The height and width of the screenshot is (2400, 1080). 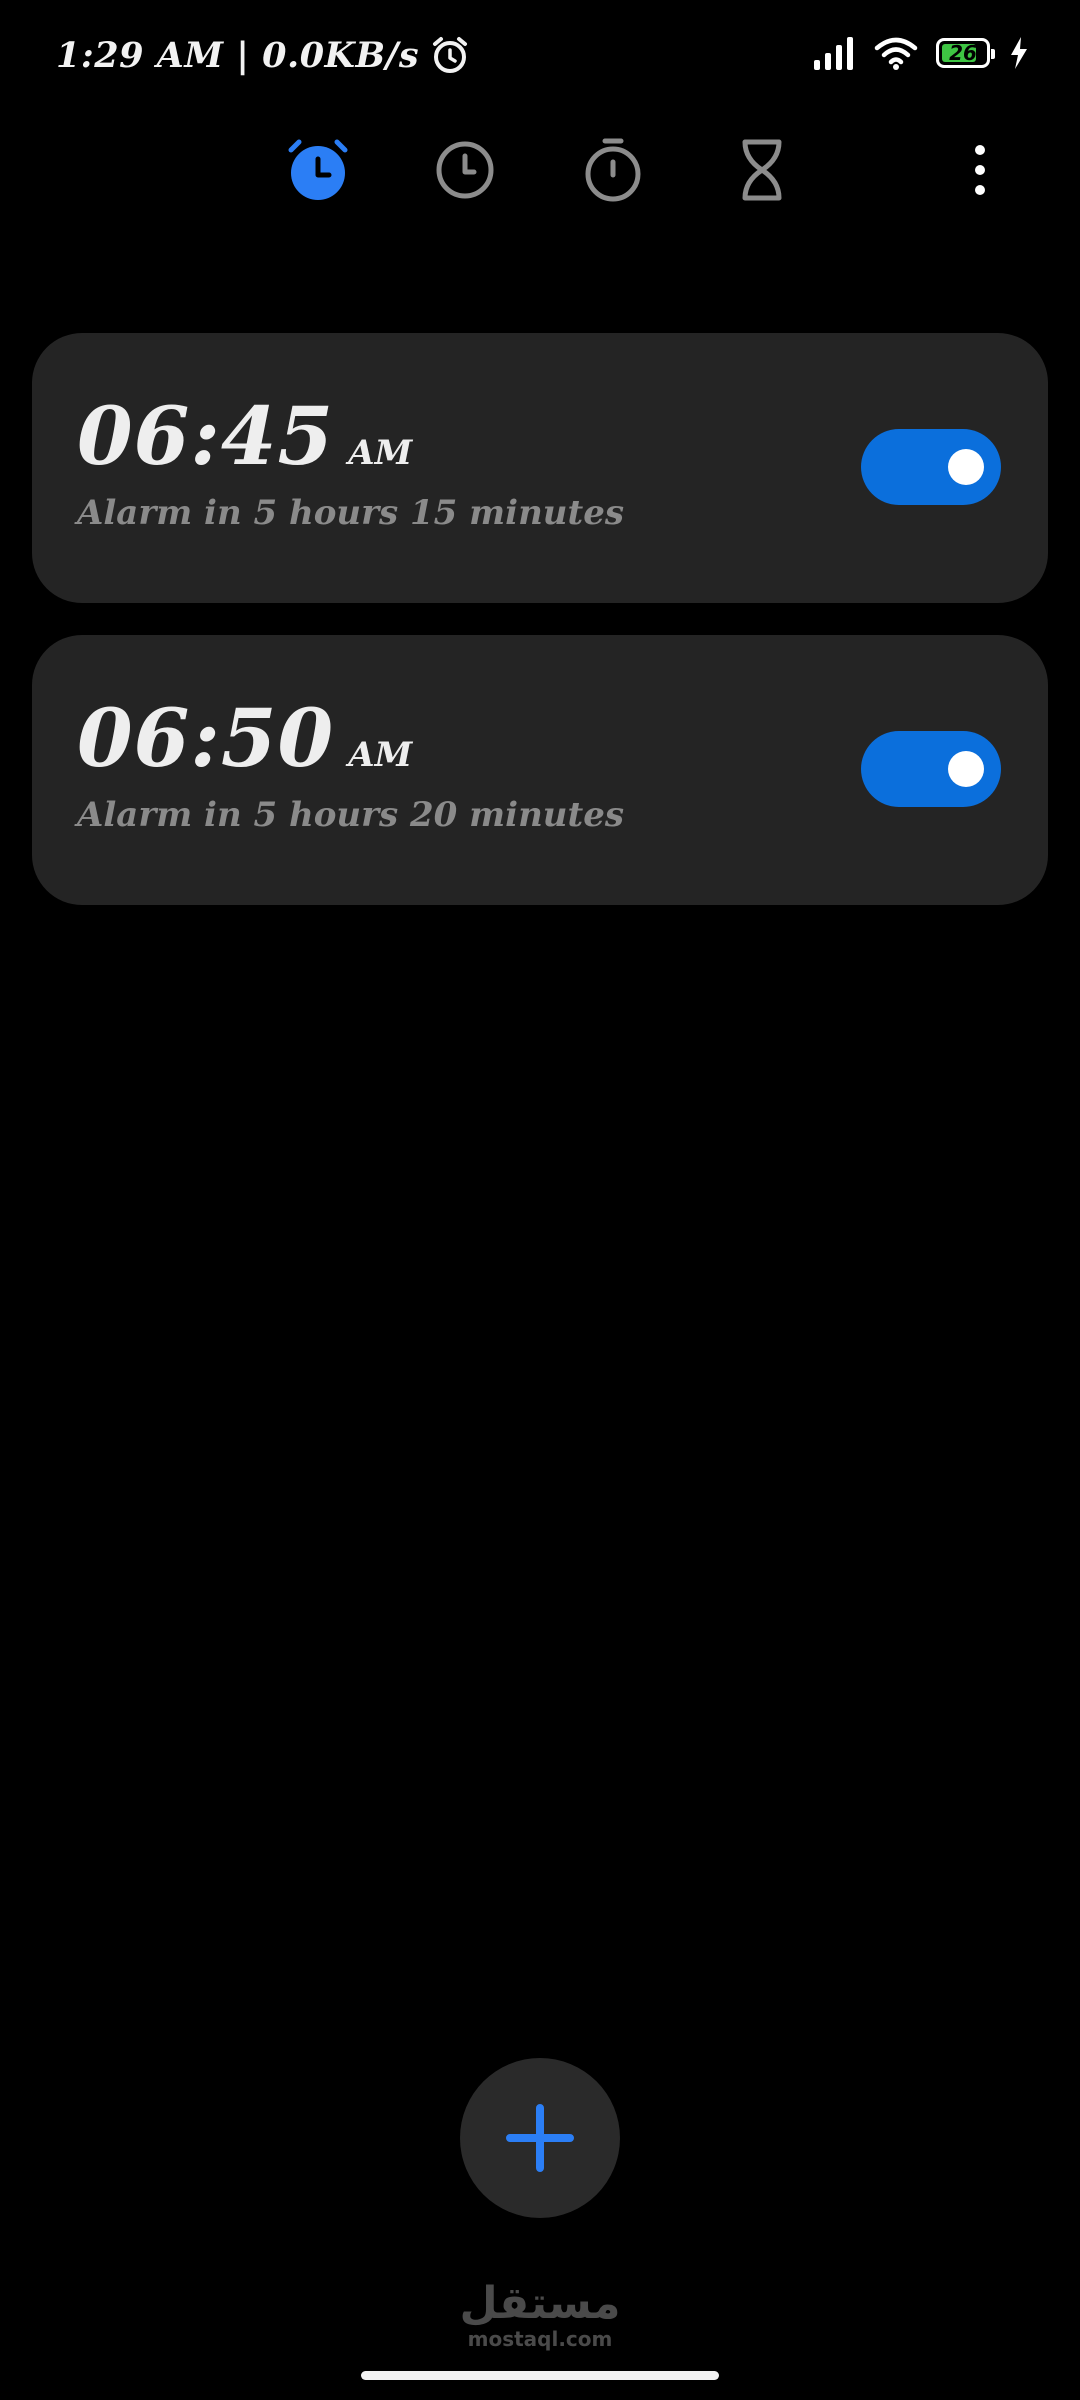 What do you see at coordinates (963, 53) in the screenshot?
I see `battery-level: 26` at bounding box center [963, 53].